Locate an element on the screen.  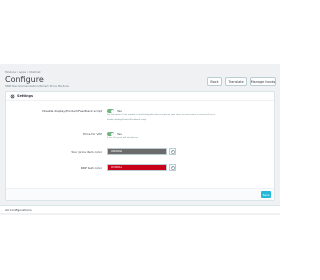
gear-icon is located at coordinates (12, 96).